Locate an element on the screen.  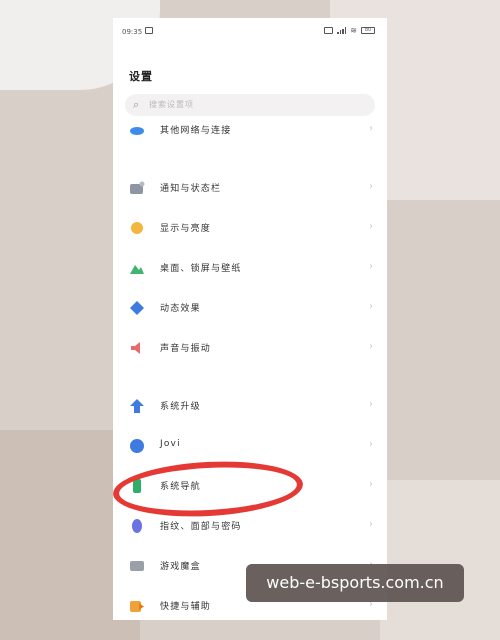
nfc-icon is located at coordinates (329, 30).